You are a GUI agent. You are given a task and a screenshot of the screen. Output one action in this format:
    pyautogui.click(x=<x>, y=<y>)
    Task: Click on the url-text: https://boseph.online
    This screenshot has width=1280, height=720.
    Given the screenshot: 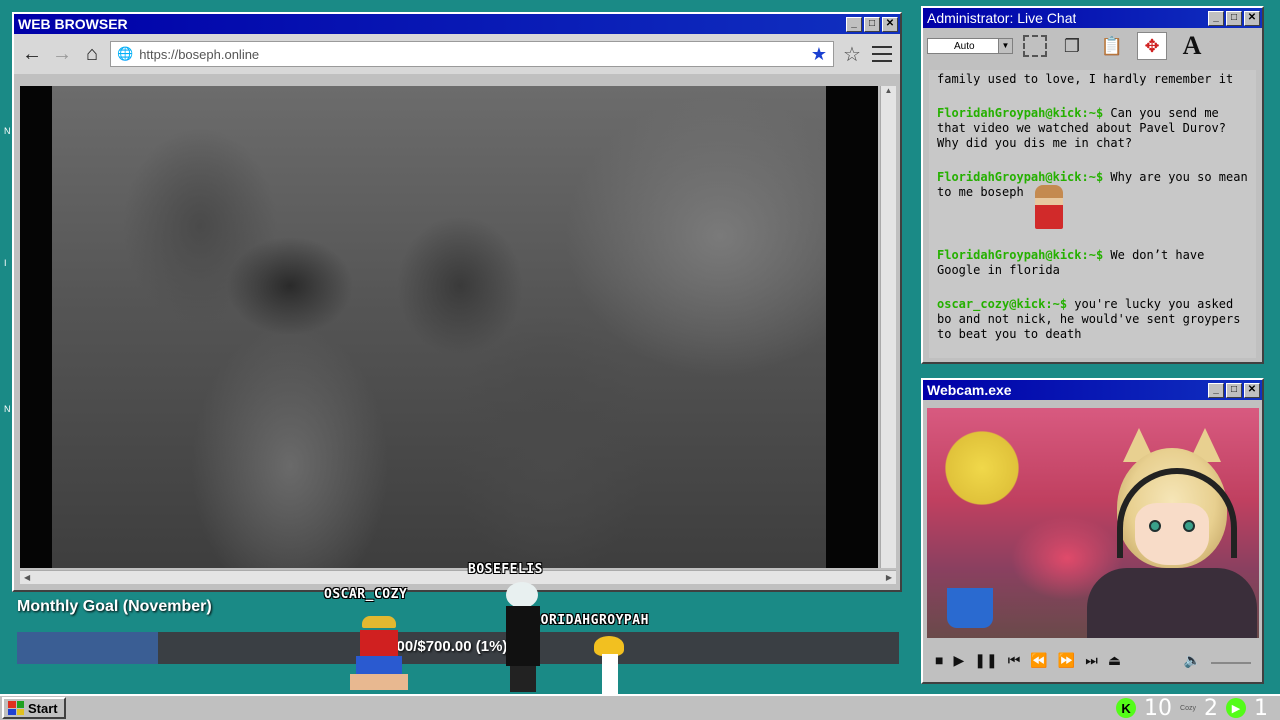 What is the action you would take?
    pyautogui.click(x=472, y=54)
    